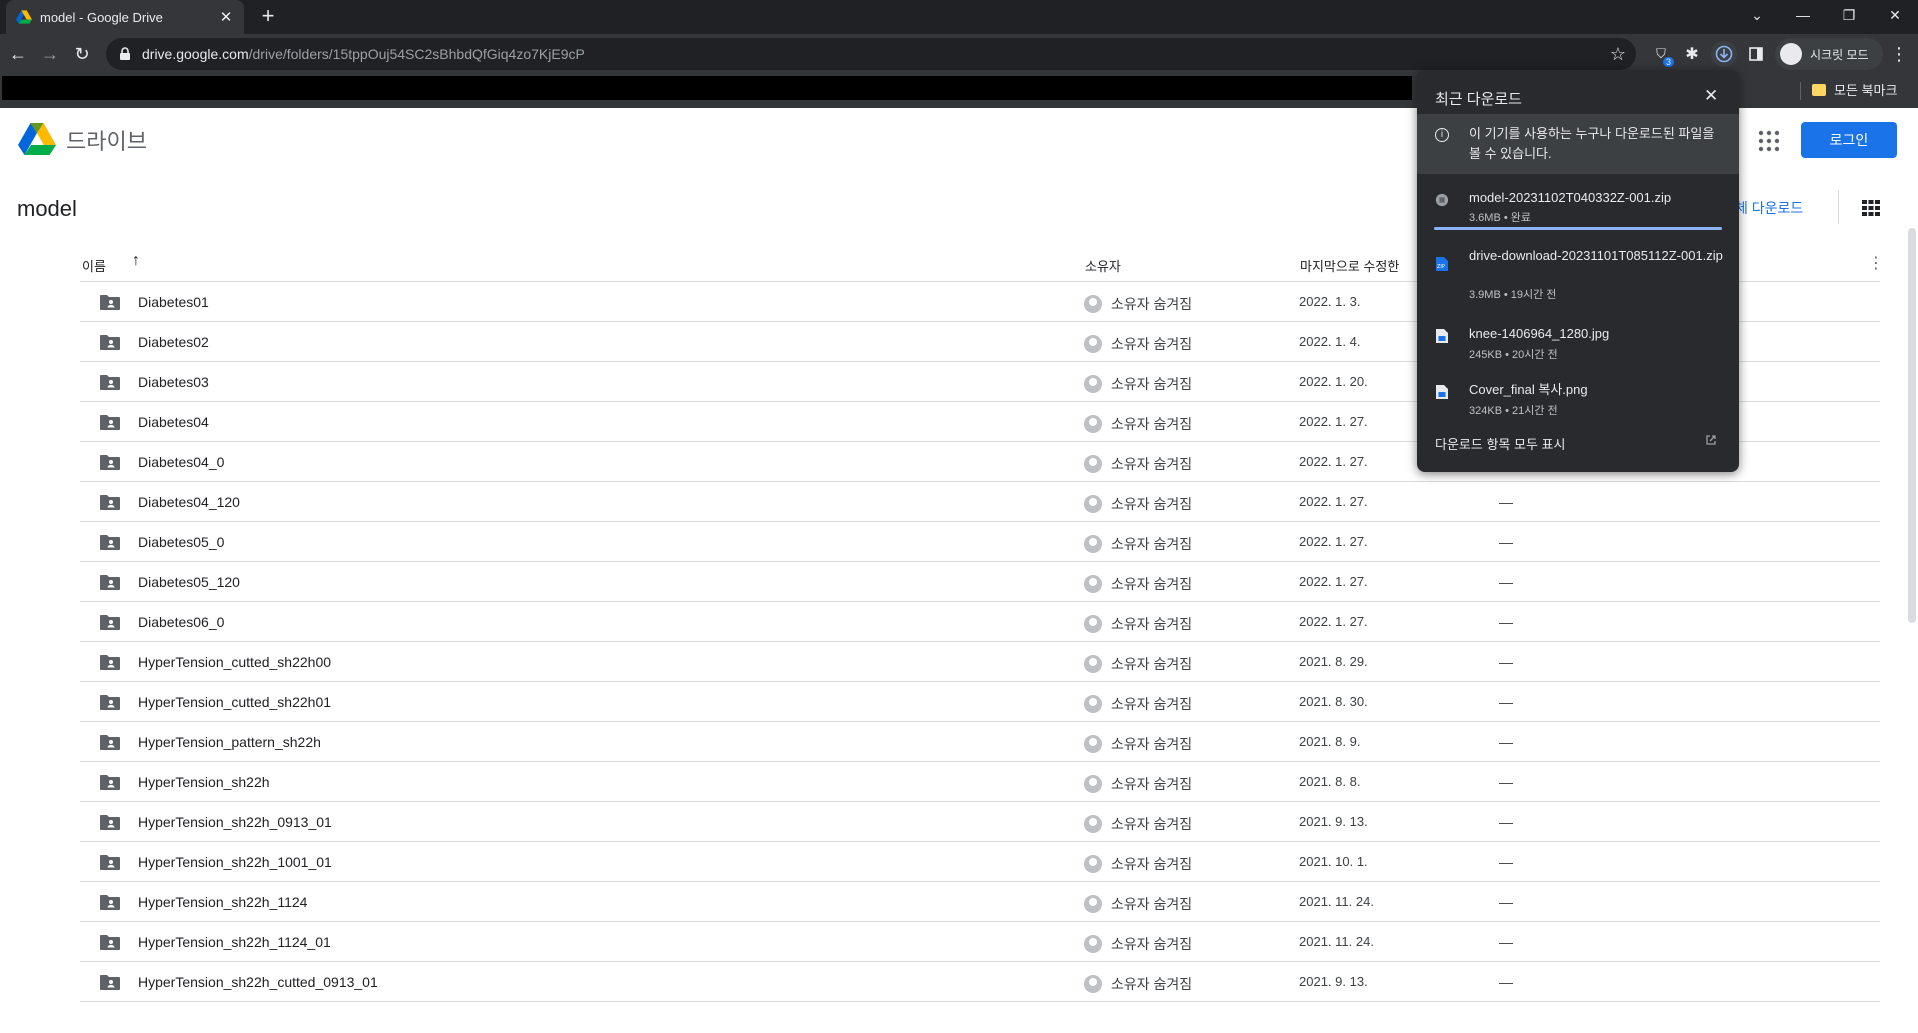 This screenshot has height=1033, width=1918. Describe the element at coordinates (1578, 347) in the screenshot. I see `download-item: knee-1406964_1280.jpg 245KB • 20시간 전` at that location.